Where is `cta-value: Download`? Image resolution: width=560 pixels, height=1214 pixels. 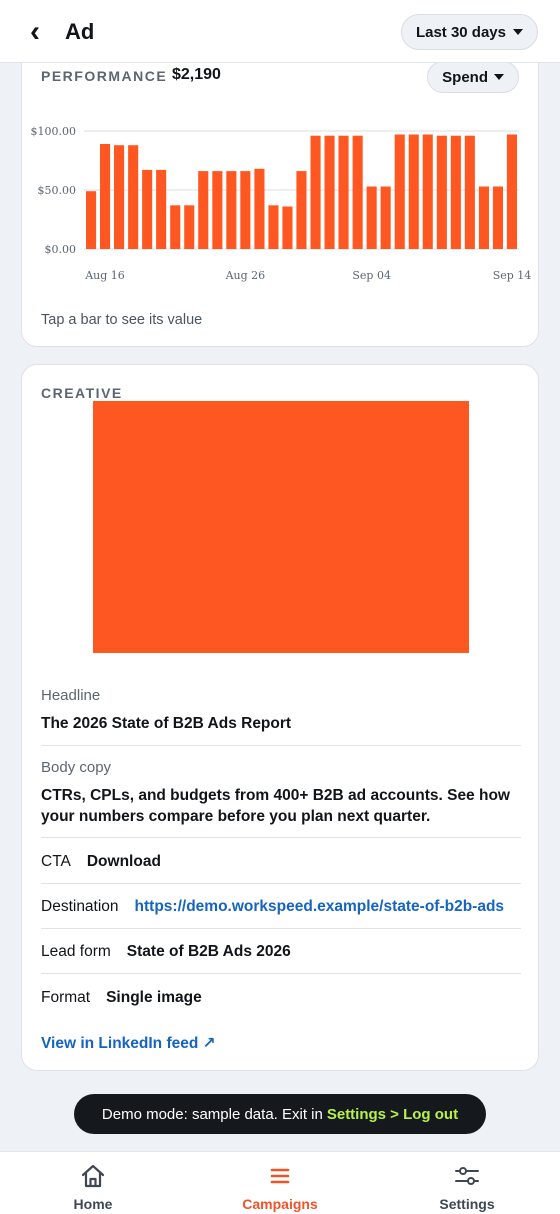
cta-value: Download is located at coordinates (123, 861).